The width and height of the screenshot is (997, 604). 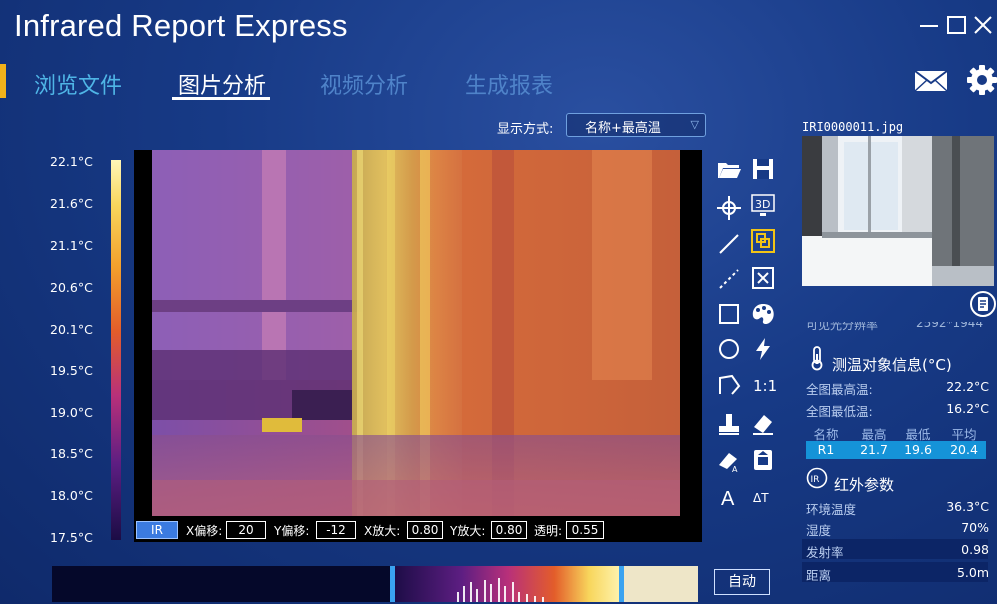 I want to click on delta-t-icon: ΔT, so click(x=763, y=497).